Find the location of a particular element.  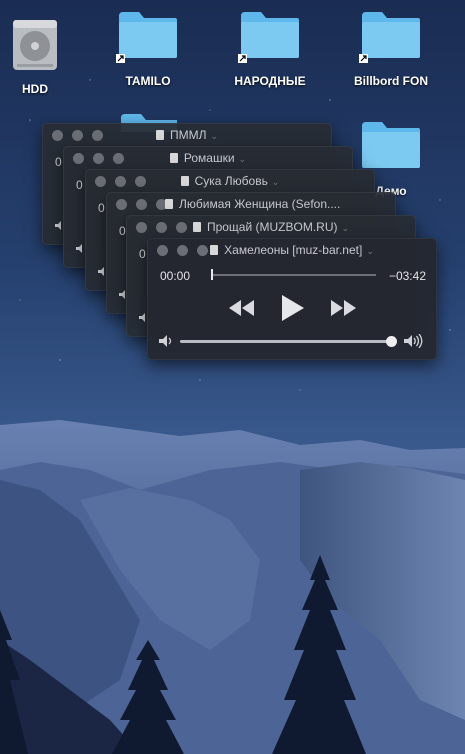

window-title: Прощай (MUZBOM.RU) ⌄ is located at coordinates (271, 227).